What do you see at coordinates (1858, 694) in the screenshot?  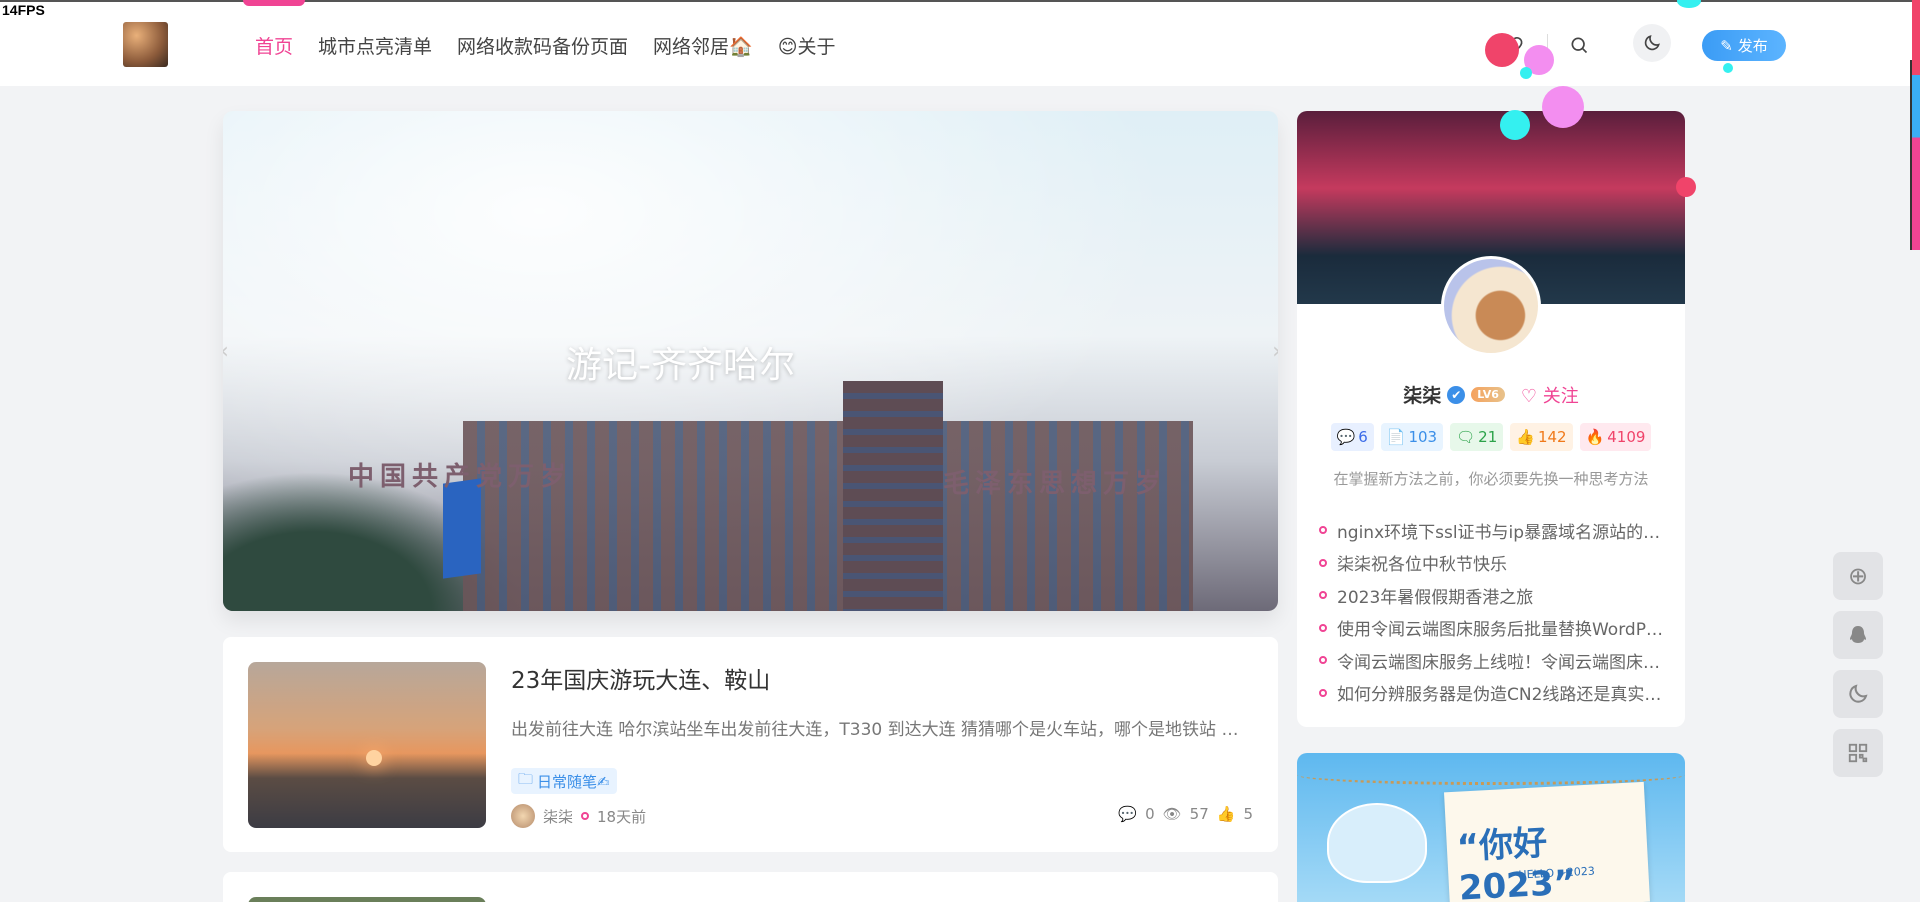 I see `moon-icon` at bounding box center [1858, 694].